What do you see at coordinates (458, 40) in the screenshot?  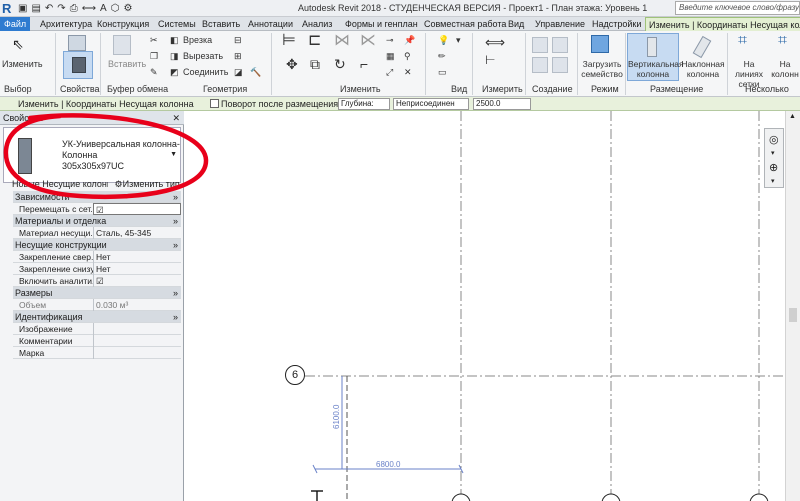 I see `view-dropdown-icon: ▾` at bounding box center [458, 40].